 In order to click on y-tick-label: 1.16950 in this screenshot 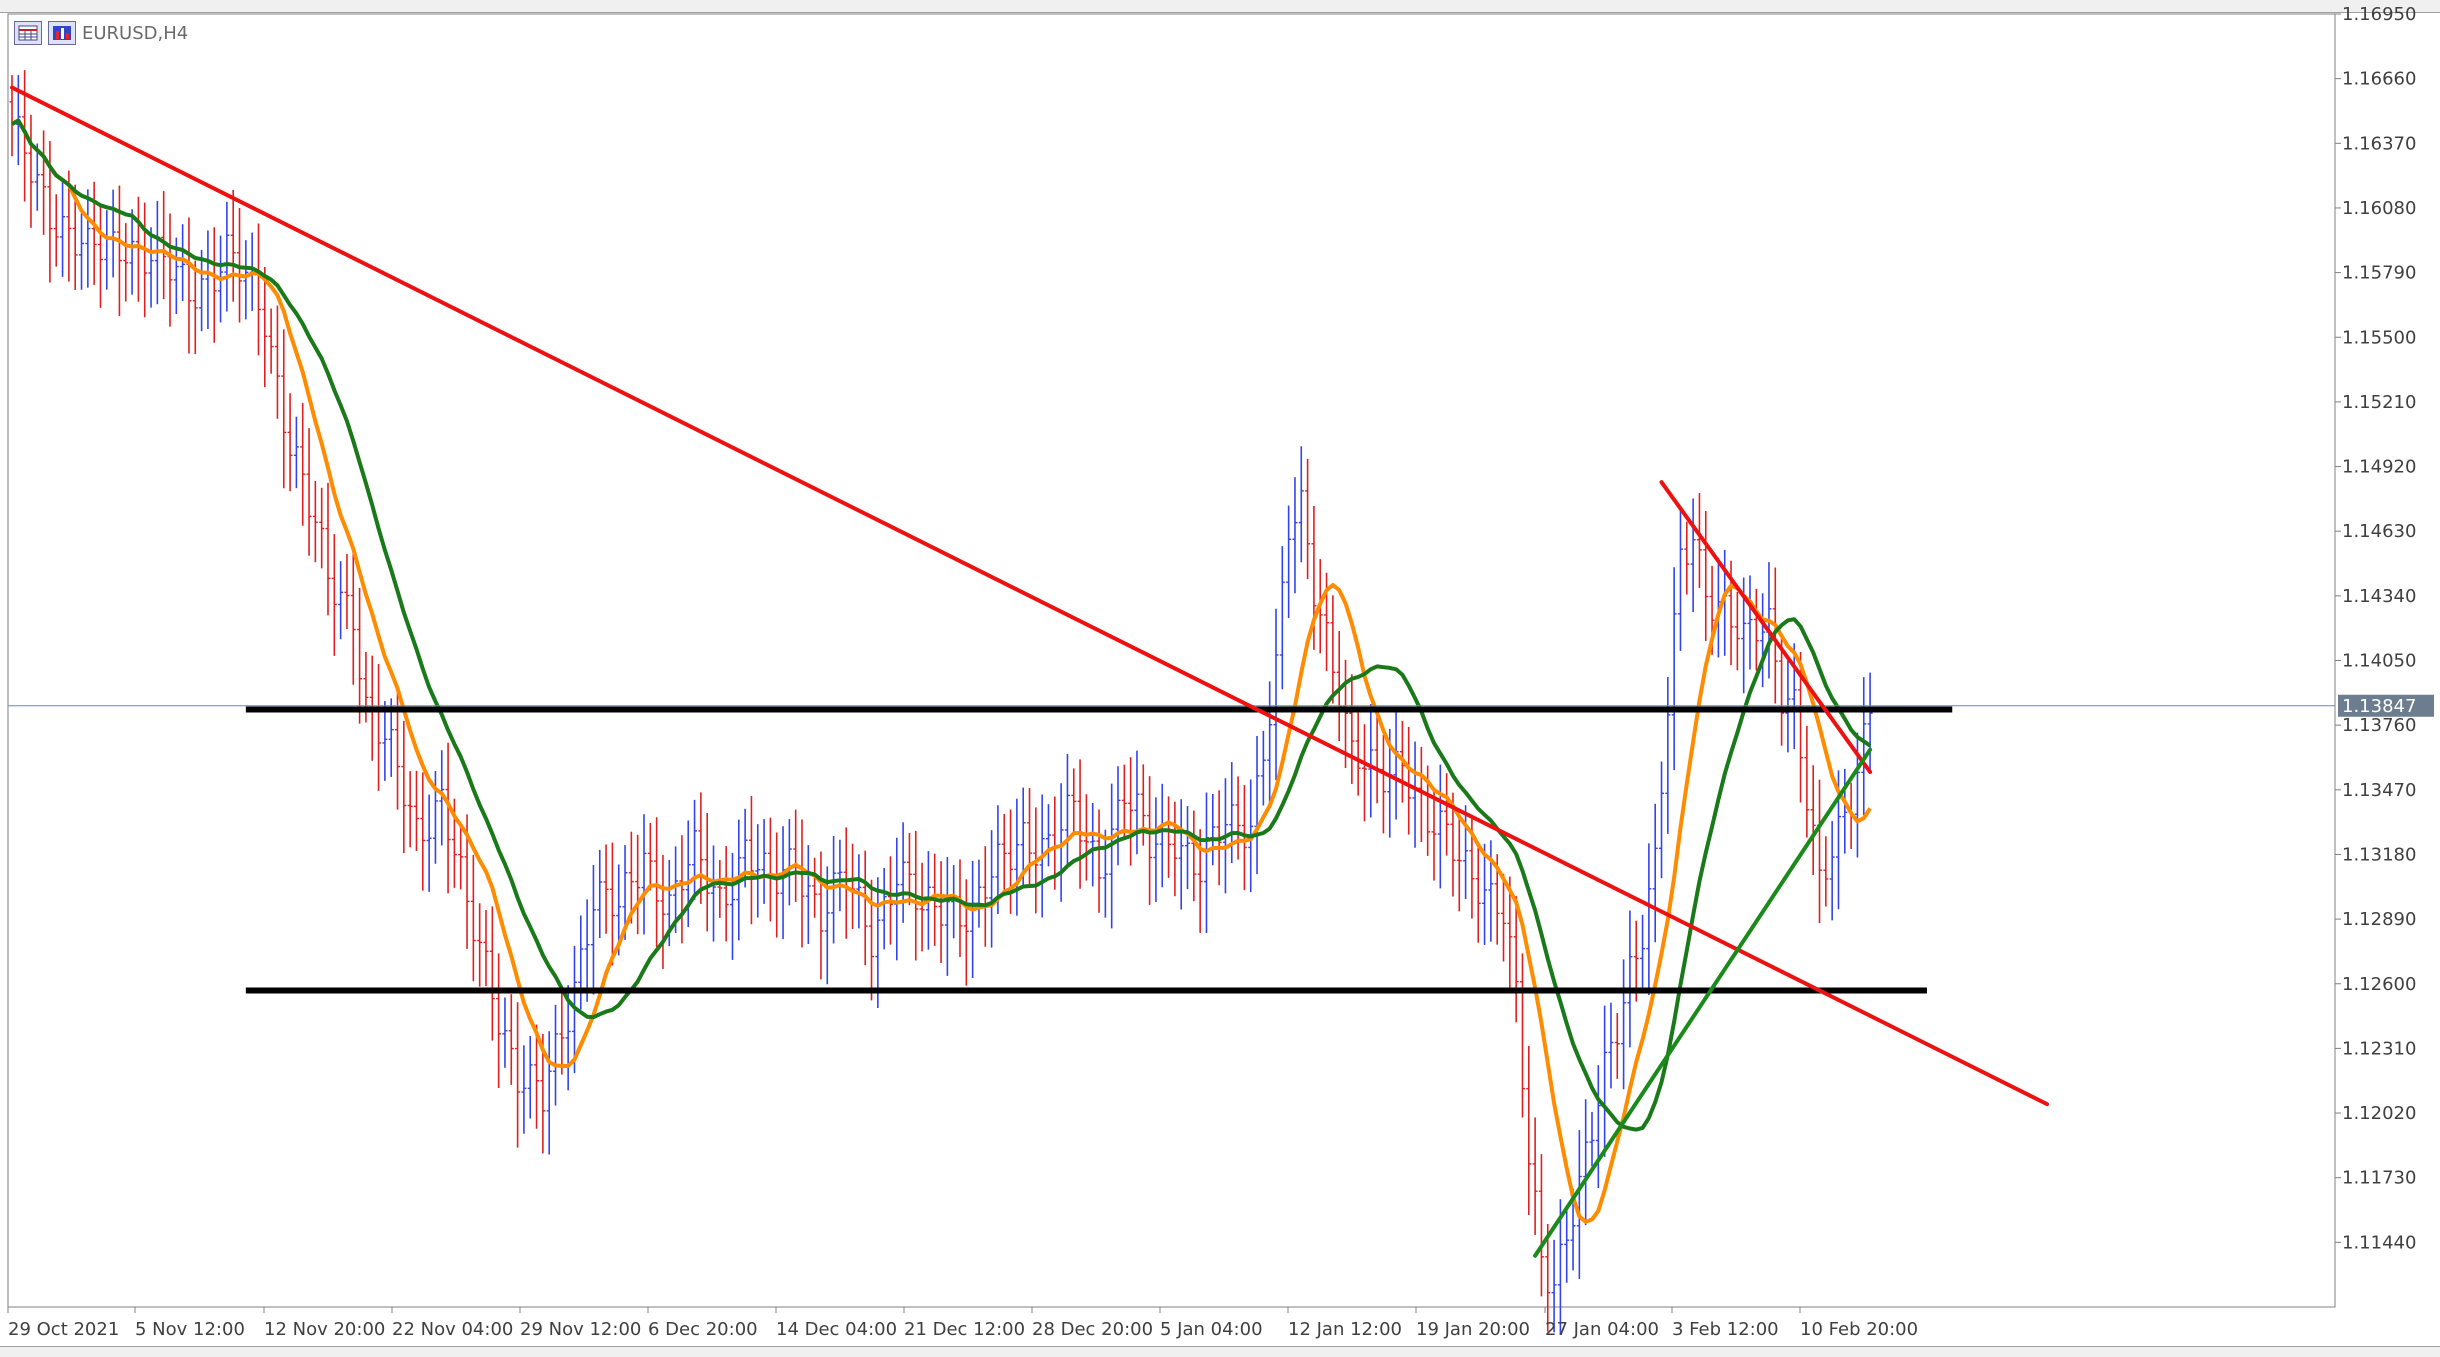, I will do `click(2379, 14)`.